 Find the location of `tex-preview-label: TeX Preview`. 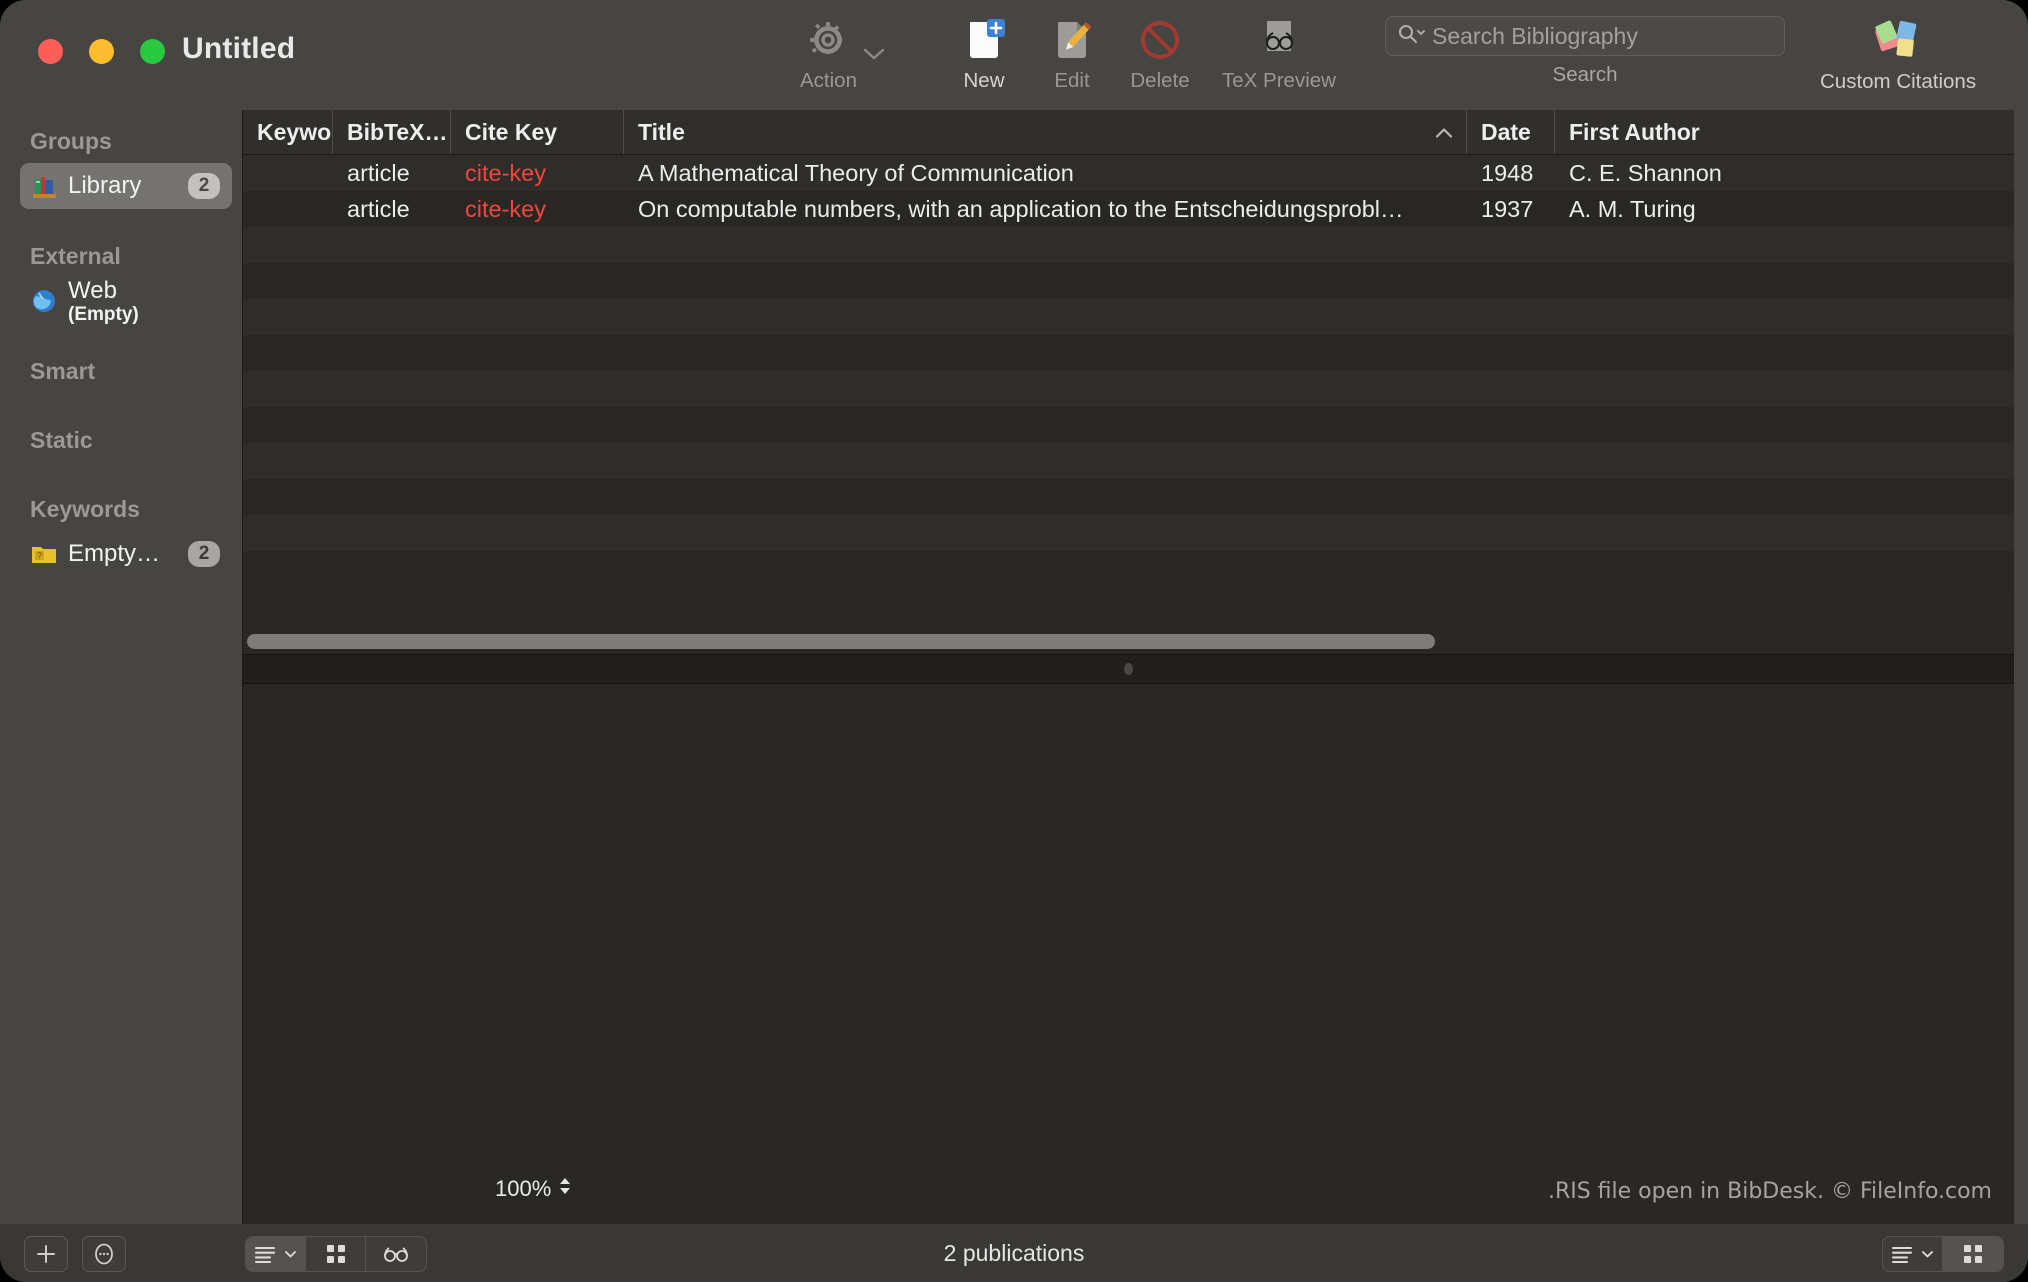

tex-preview-label: TeX Preview is located at coordinates (1279, 80).